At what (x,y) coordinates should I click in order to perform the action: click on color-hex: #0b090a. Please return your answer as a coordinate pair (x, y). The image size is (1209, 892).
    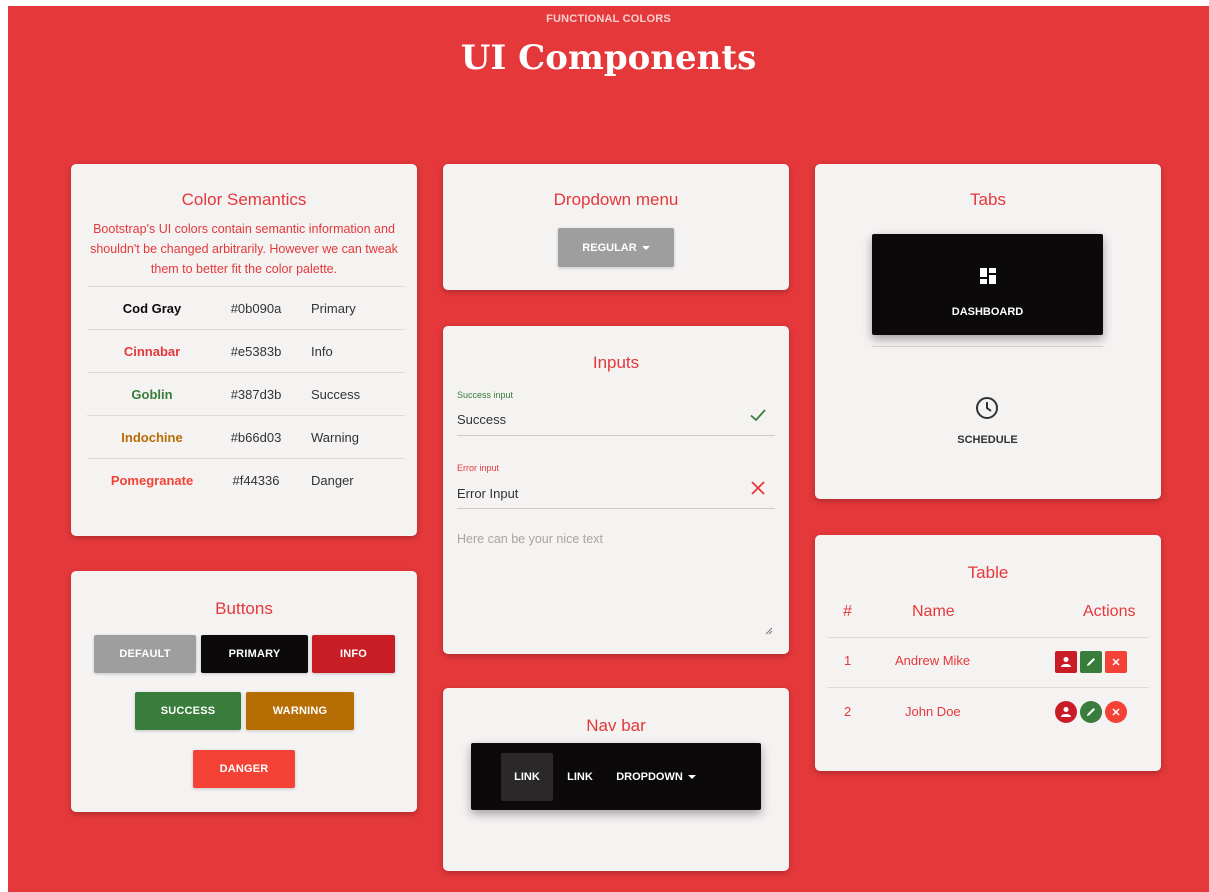
    Looking at the image, I should click on (256, 308).